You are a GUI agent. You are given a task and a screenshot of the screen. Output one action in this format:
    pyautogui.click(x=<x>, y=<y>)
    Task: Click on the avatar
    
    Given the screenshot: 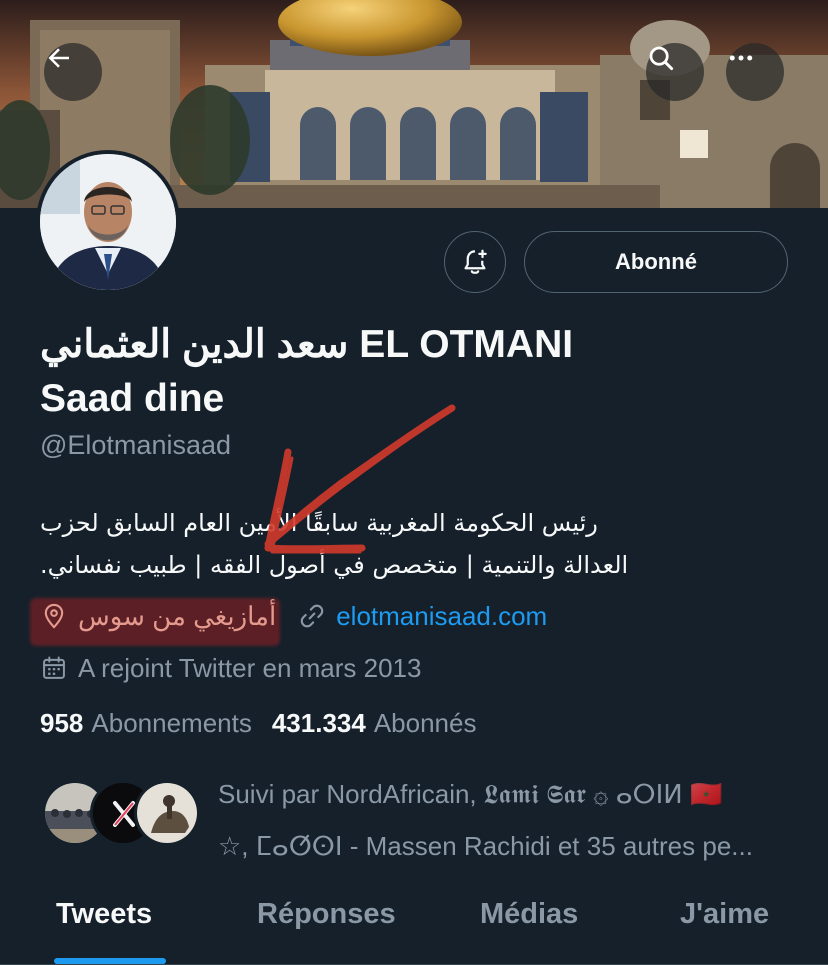 What is the action you would take?
    pyautogui.click(x=108, y=222)
    